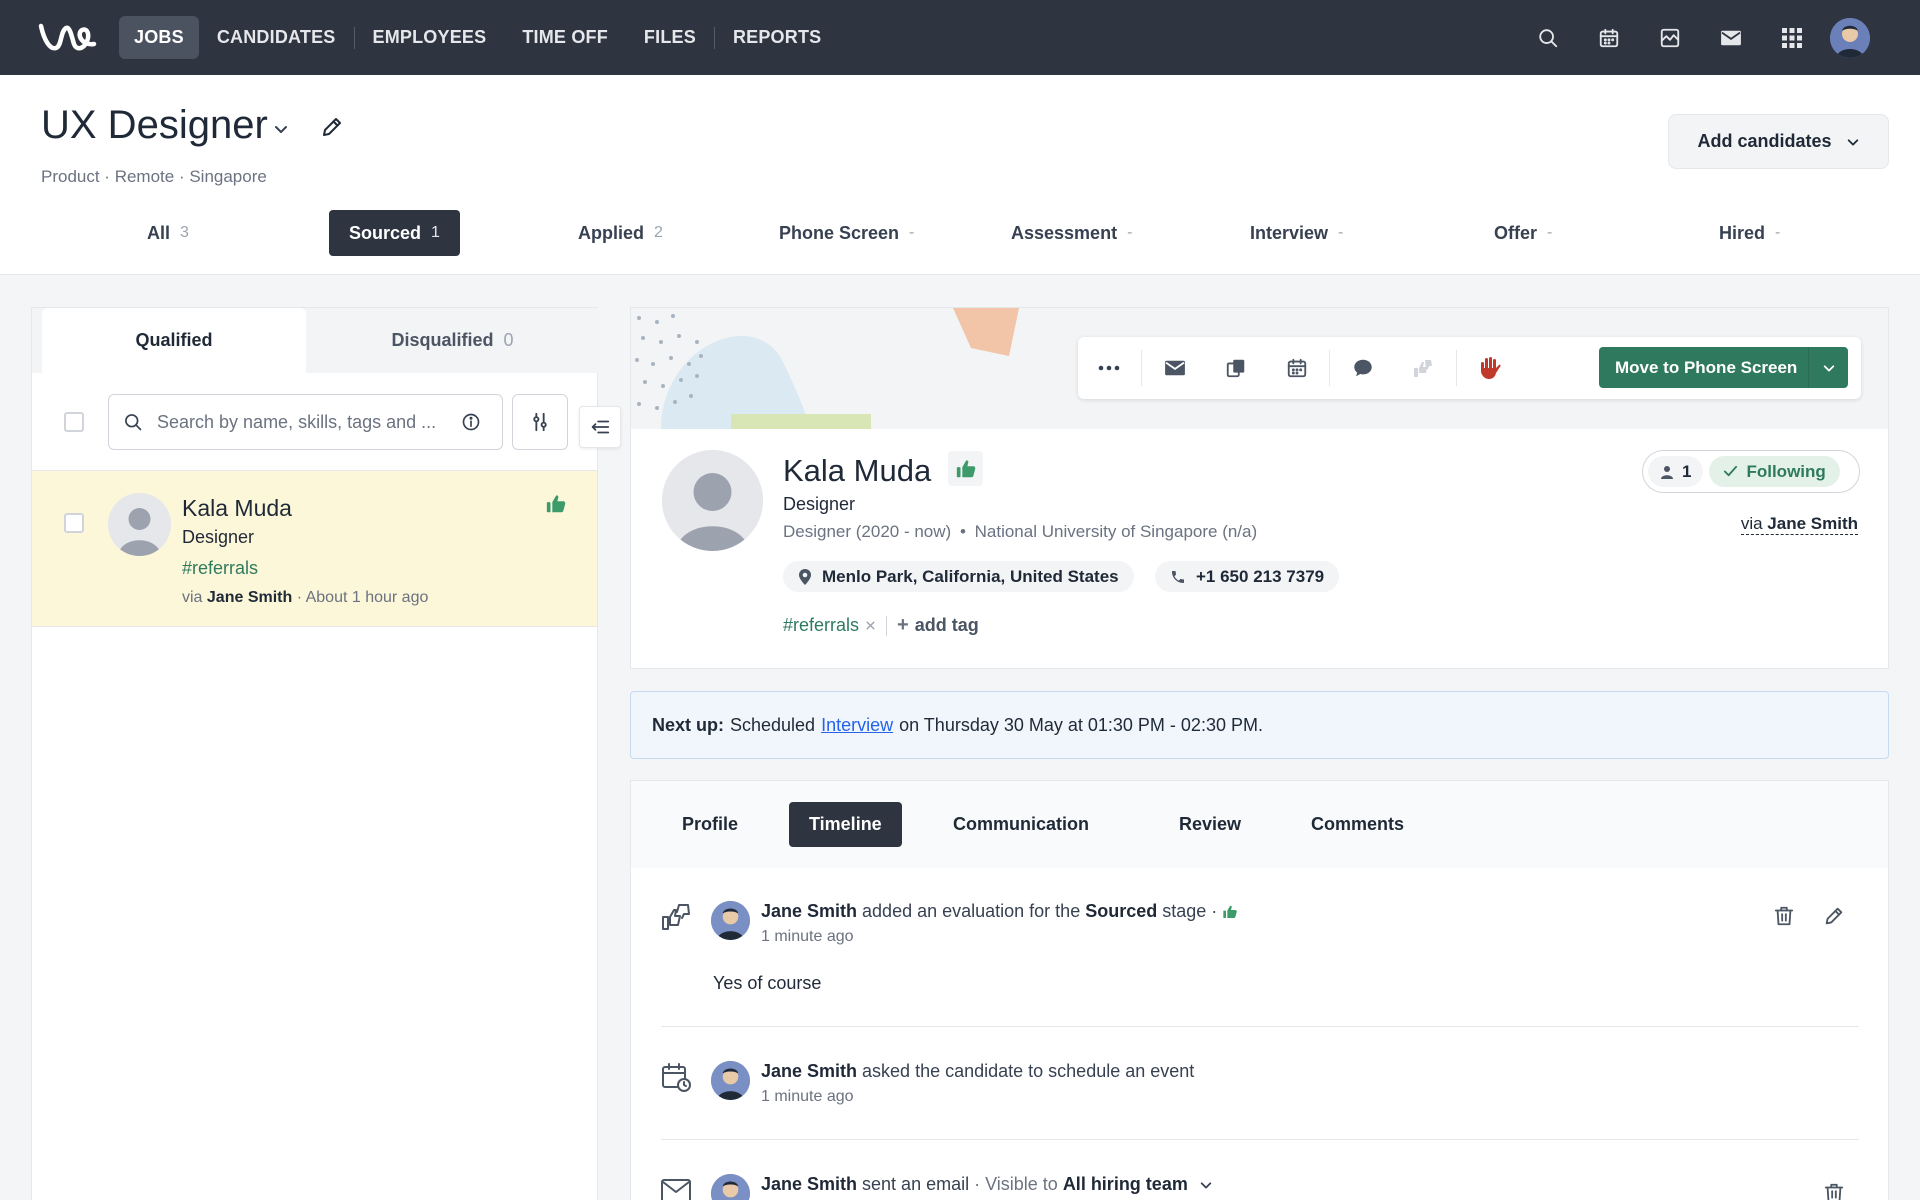 This screenshot has width=1920, height=1200. What do you see at coordinates (839, 232) in the screenshot?
I see `stage-label: Phone Screen` at bounding box center [839, 232].